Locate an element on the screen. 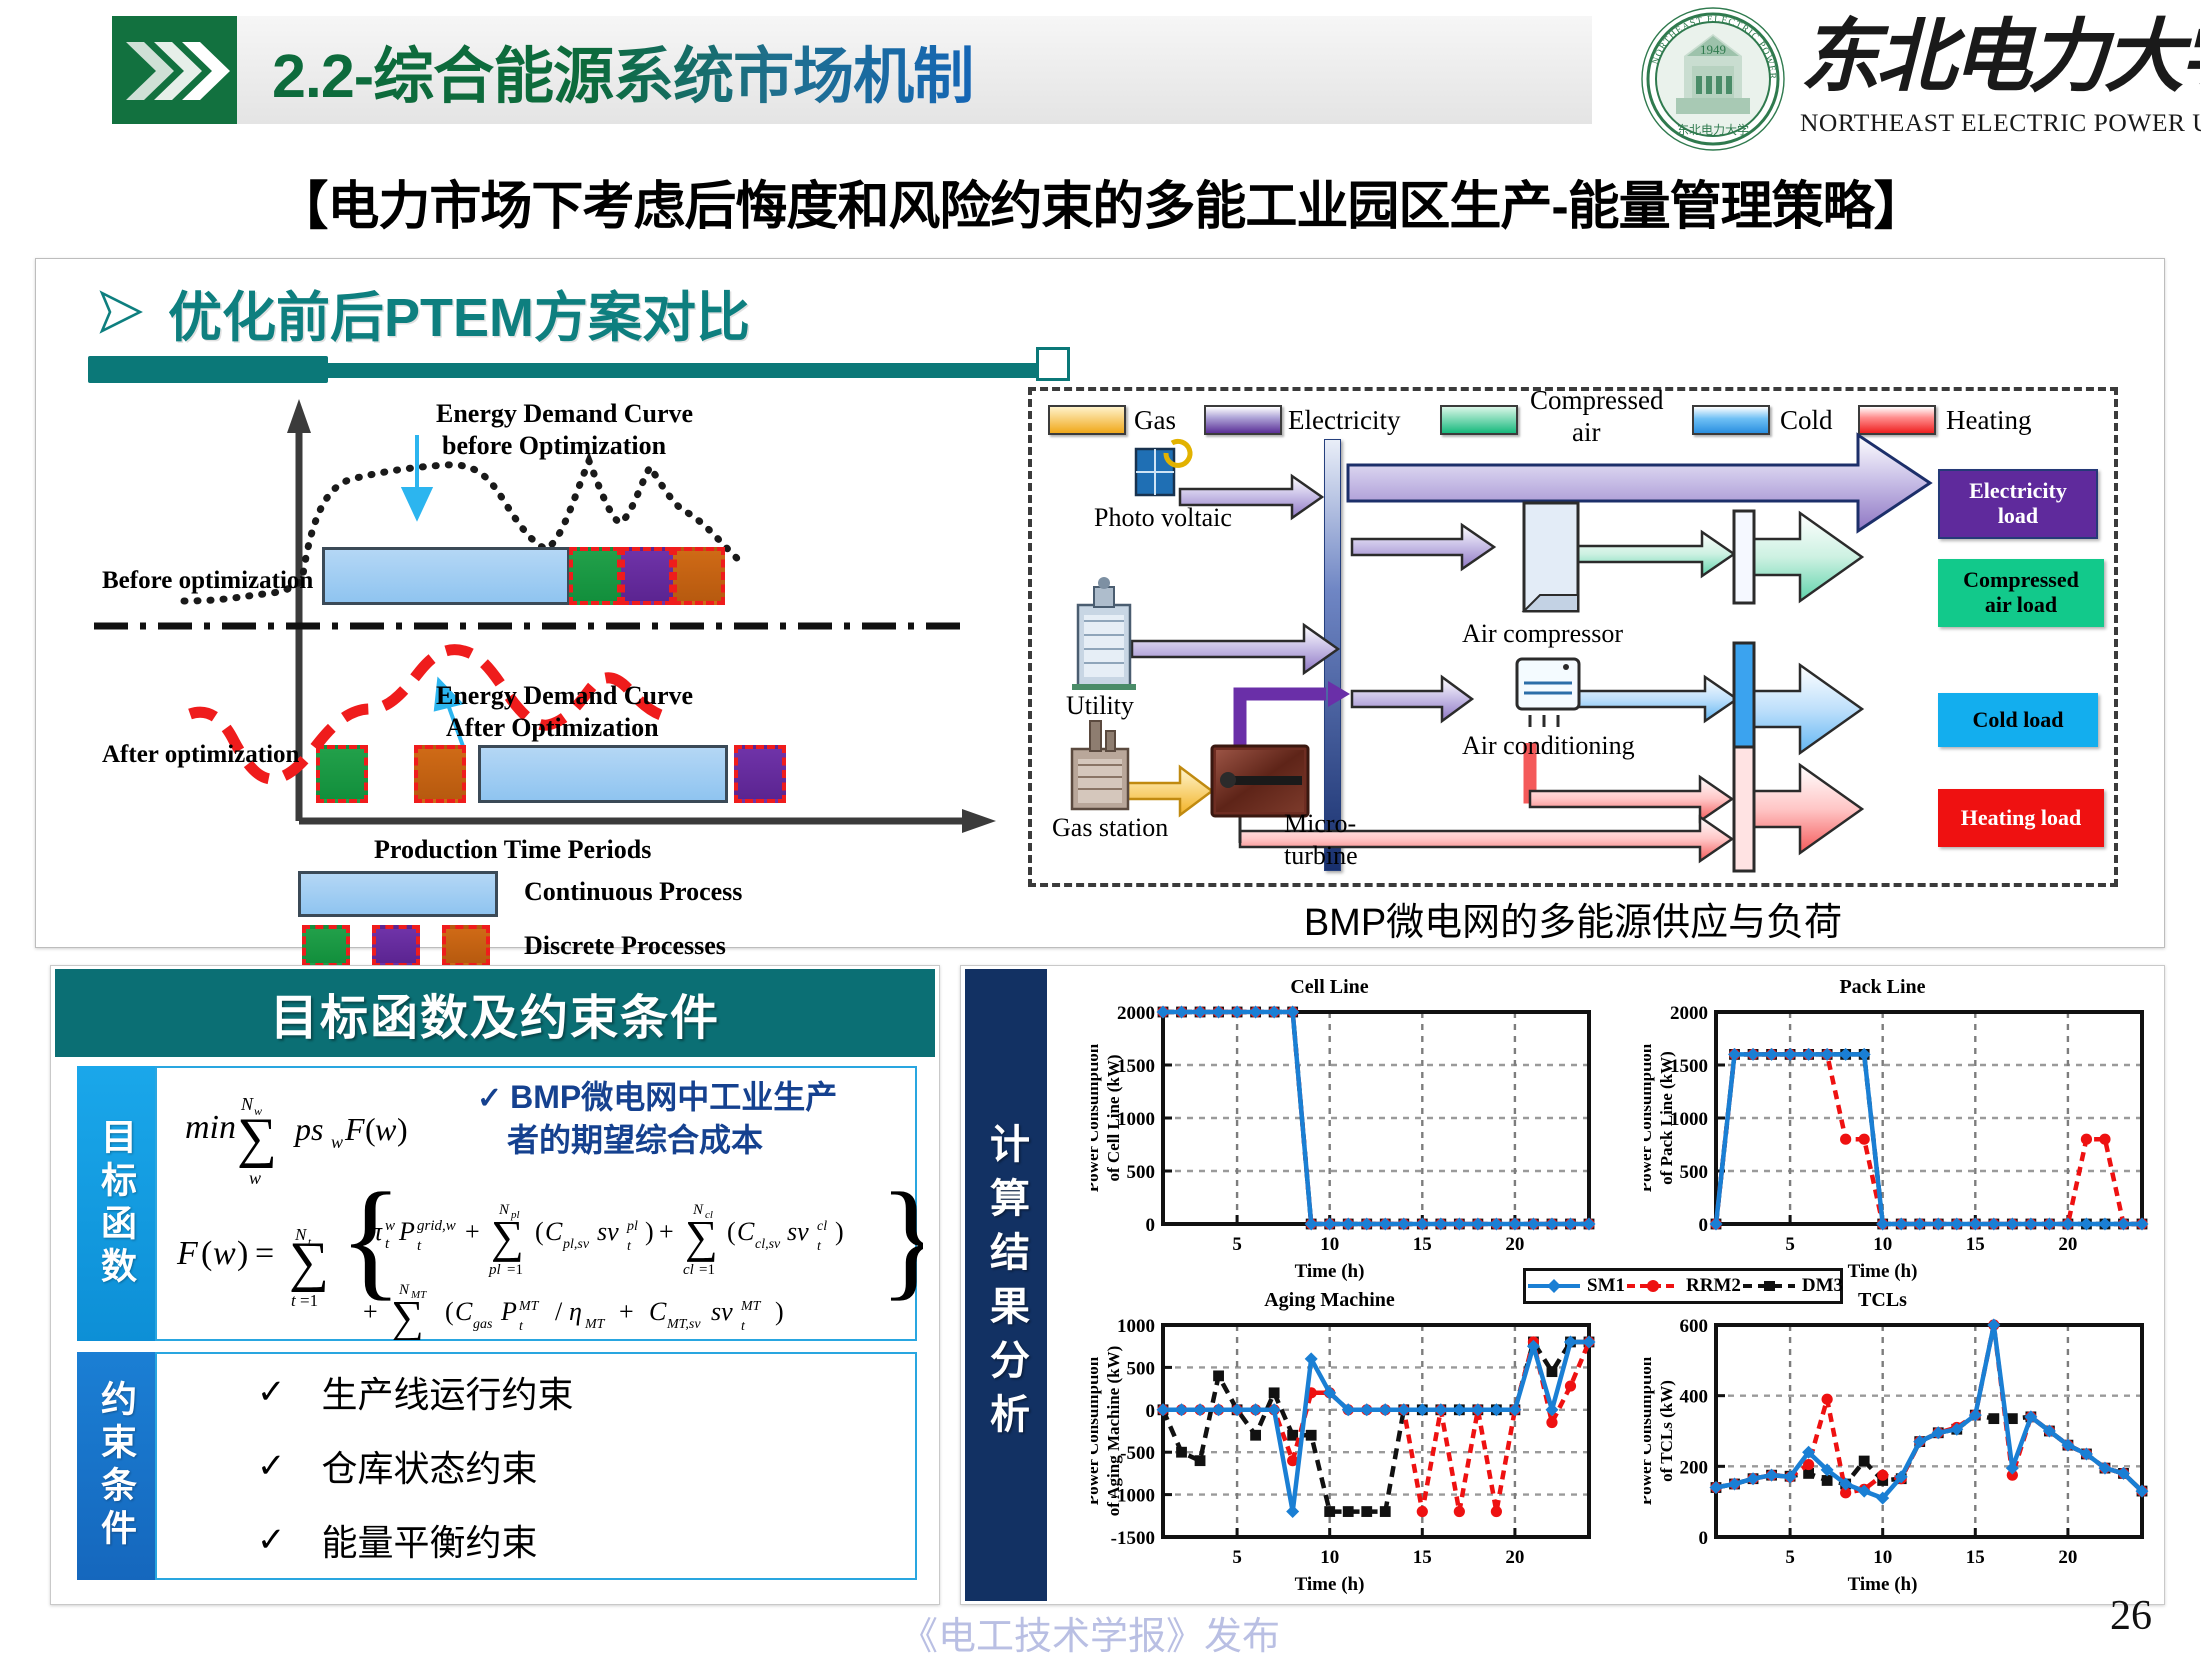 This screenshot has width=2201, height=1660. svg-text: 600 is located at coordinates (1694, 1326).